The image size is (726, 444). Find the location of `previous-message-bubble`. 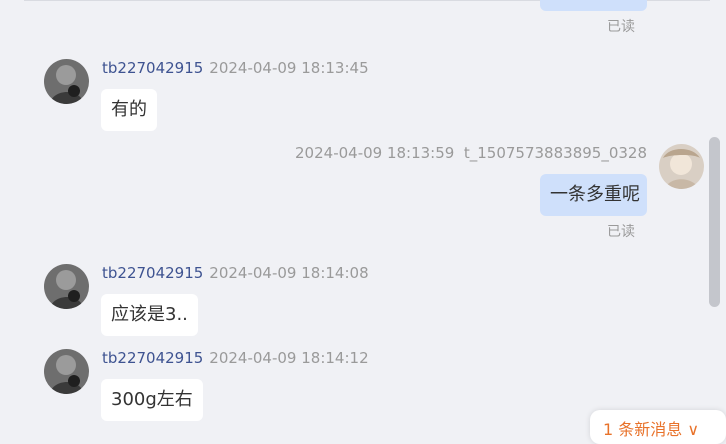

previous-message-bubble is located at coordinates (593, 5).